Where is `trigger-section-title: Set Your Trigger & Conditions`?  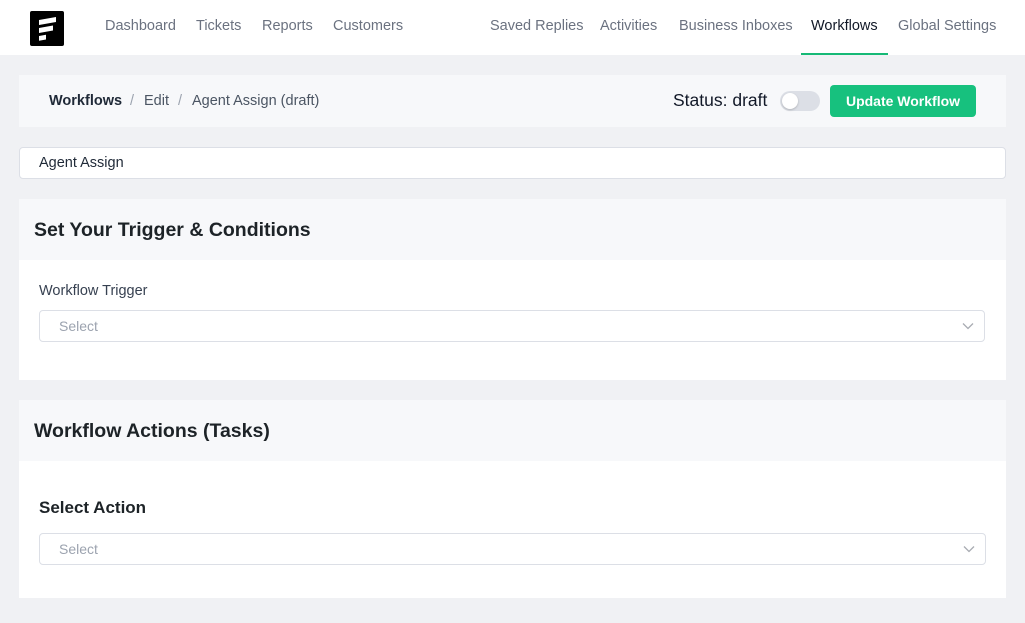 trigger-section-title: Set Your Trigger & Conditions is located at coordinates (172, 230).